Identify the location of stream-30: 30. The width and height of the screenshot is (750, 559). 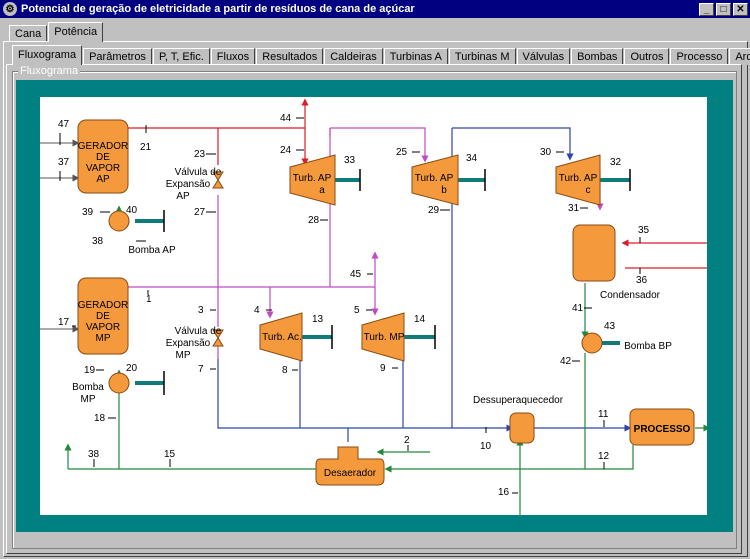
(546, 152).